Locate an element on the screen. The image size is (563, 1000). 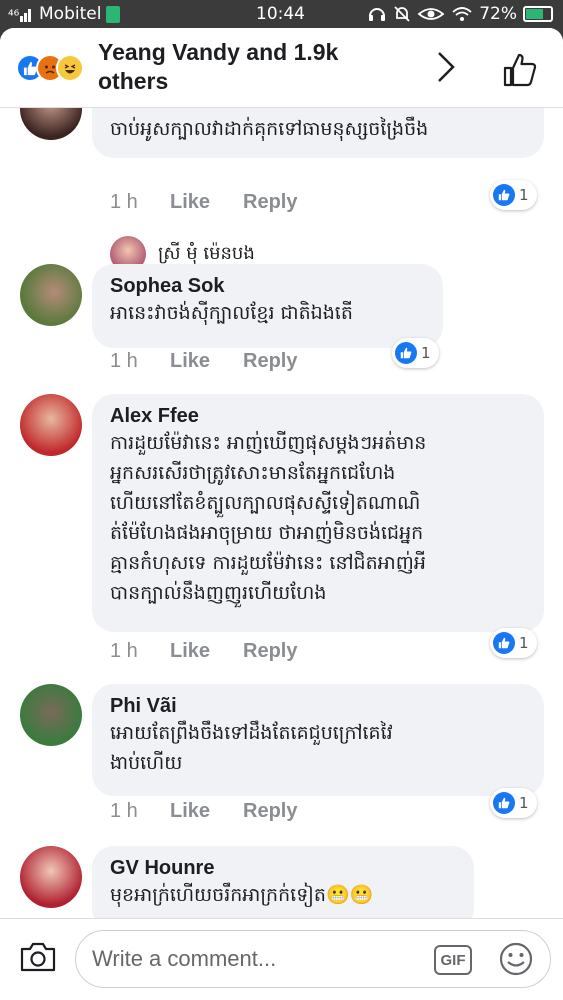
comment-author: GV Hounre is located at coordinates (283, 868).